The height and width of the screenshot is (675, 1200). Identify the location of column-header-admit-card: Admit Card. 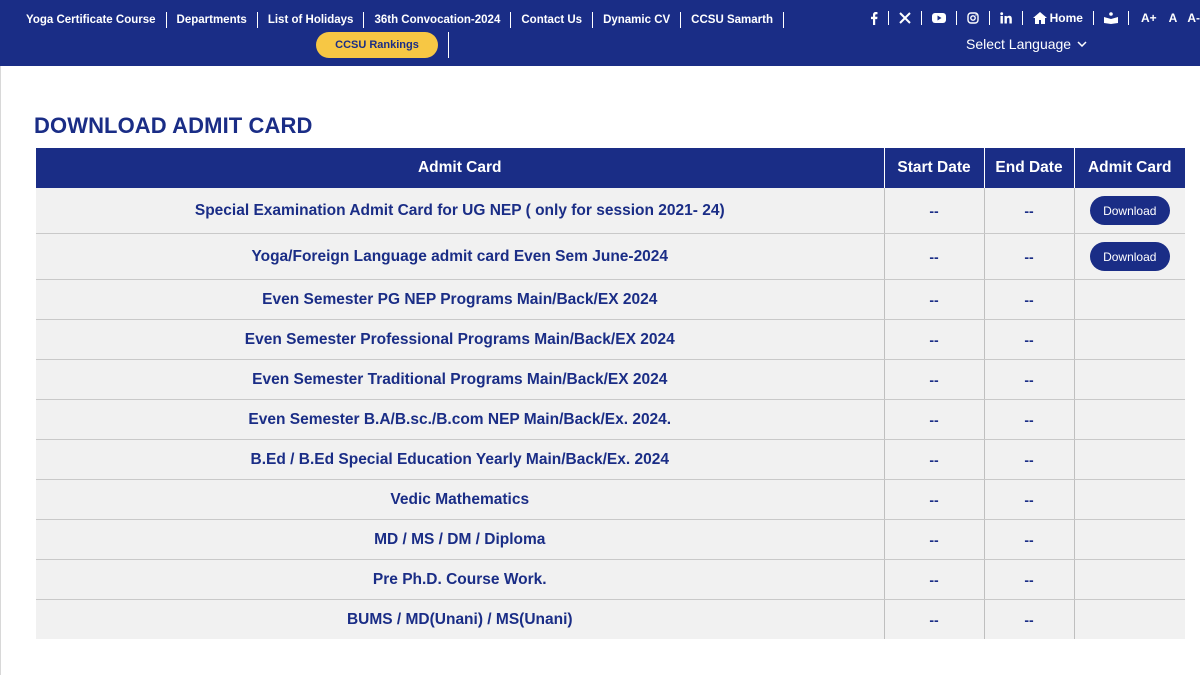
(460, 168).